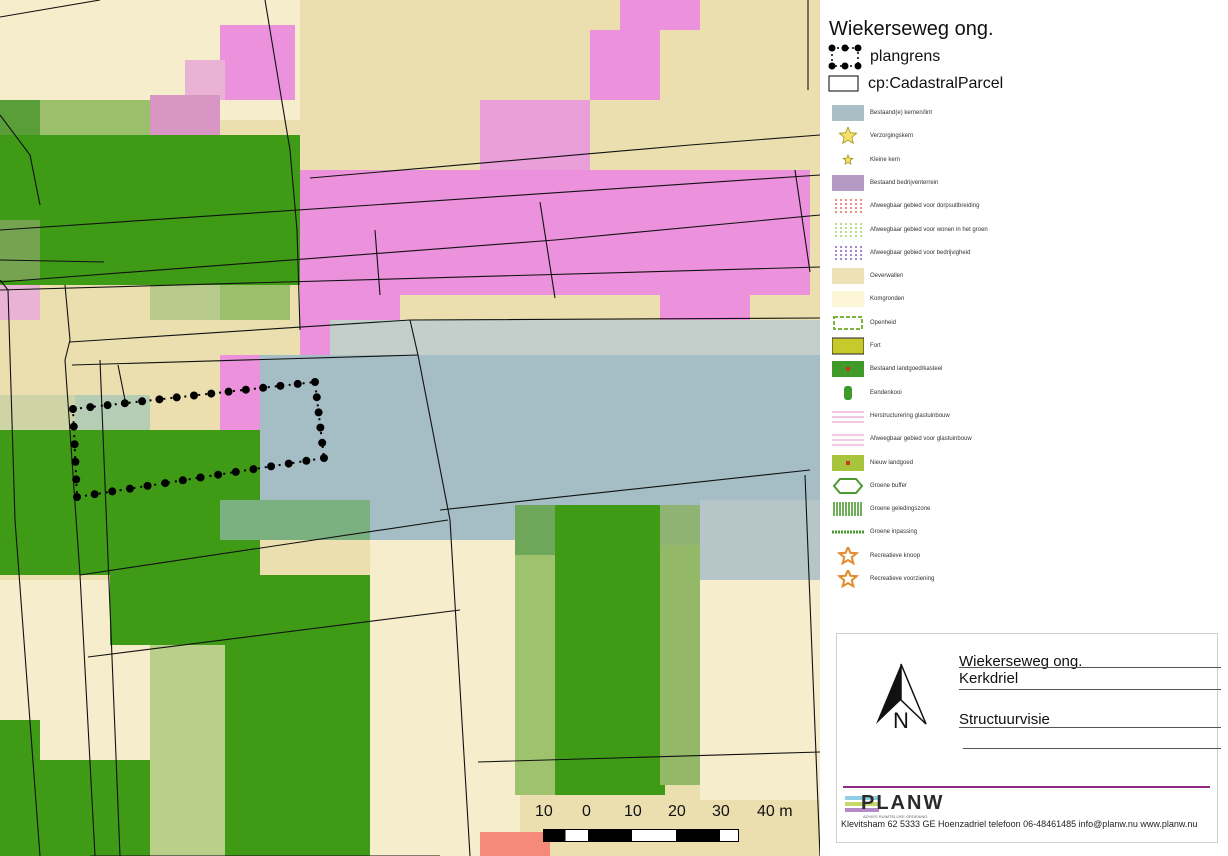 This screenshot has width=1228, height=856. Describe the element at coordinates (904, 182) in the screenshot. I see `theme-legend-label: Bestaand bedrijventerrein` at that location.